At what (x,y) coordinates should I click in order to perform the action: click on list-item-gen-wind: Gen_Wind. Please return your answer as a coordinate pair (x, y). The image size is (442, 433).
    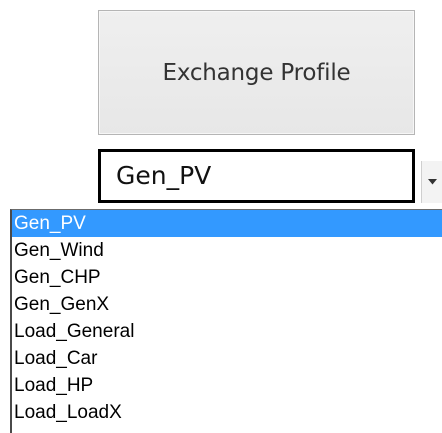
    Looking at the image, I should click on (227, 250).